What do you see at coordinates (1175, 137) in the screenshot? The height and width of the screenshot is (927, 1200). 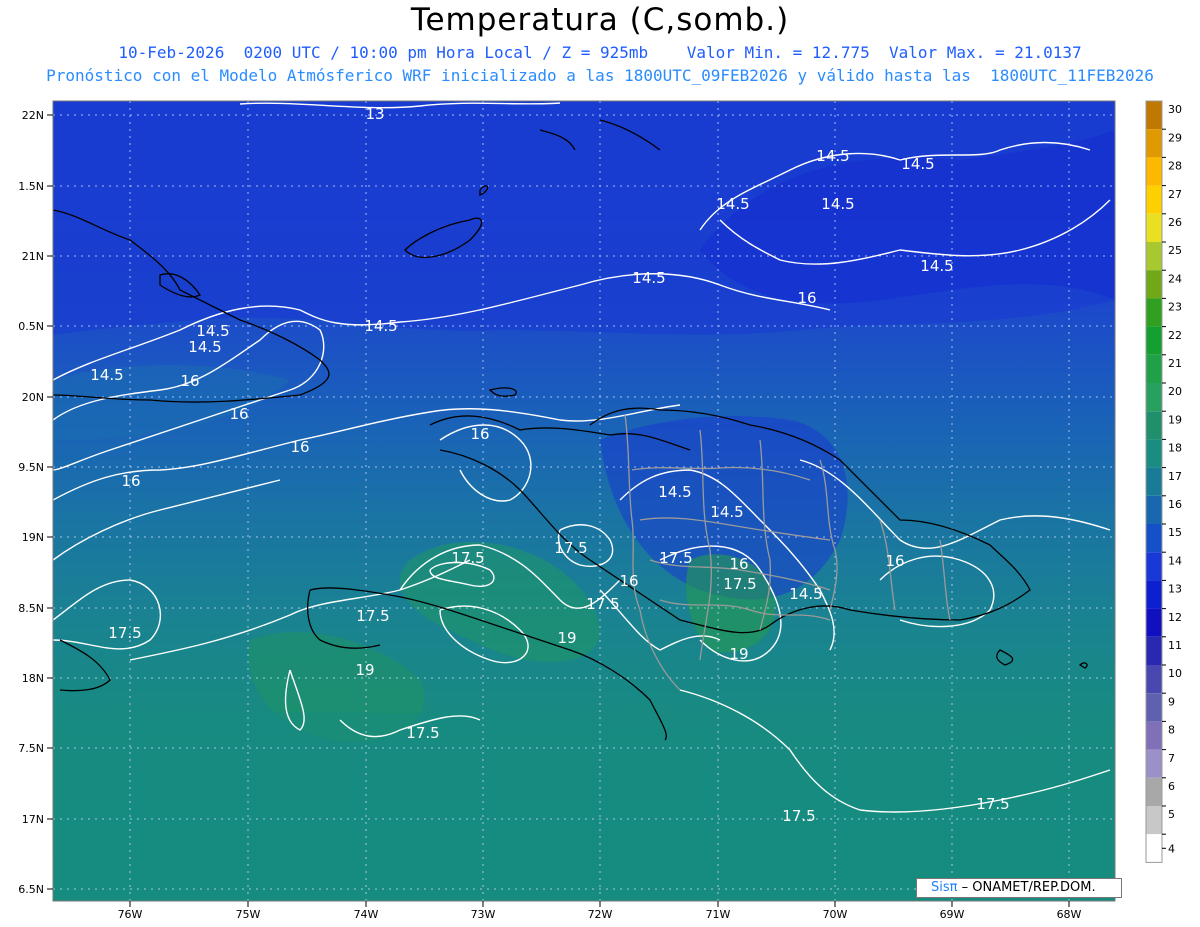 I see `colorbar-label: 29` at bounding box center [1175, 137].